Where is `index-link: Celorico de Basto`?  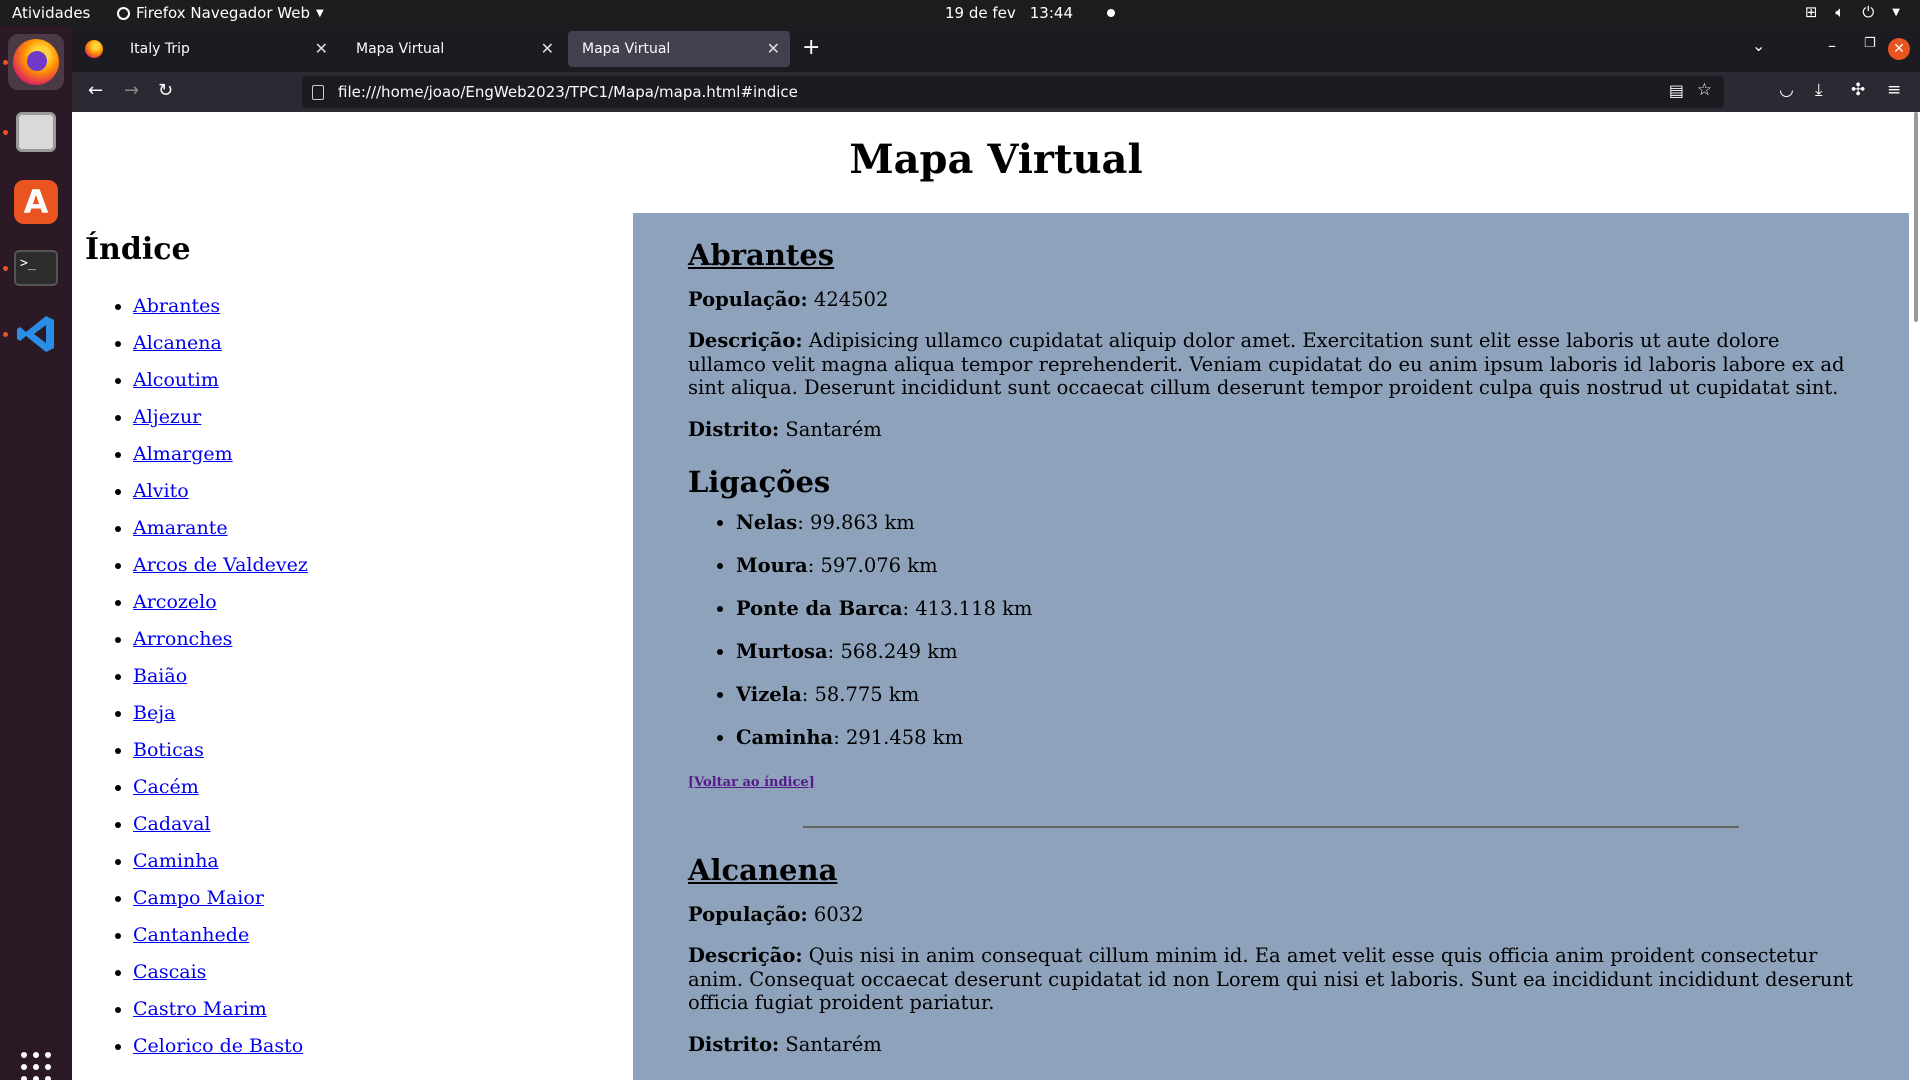 index-link: Celorico de Basto is located at coordinates (218, 1046).